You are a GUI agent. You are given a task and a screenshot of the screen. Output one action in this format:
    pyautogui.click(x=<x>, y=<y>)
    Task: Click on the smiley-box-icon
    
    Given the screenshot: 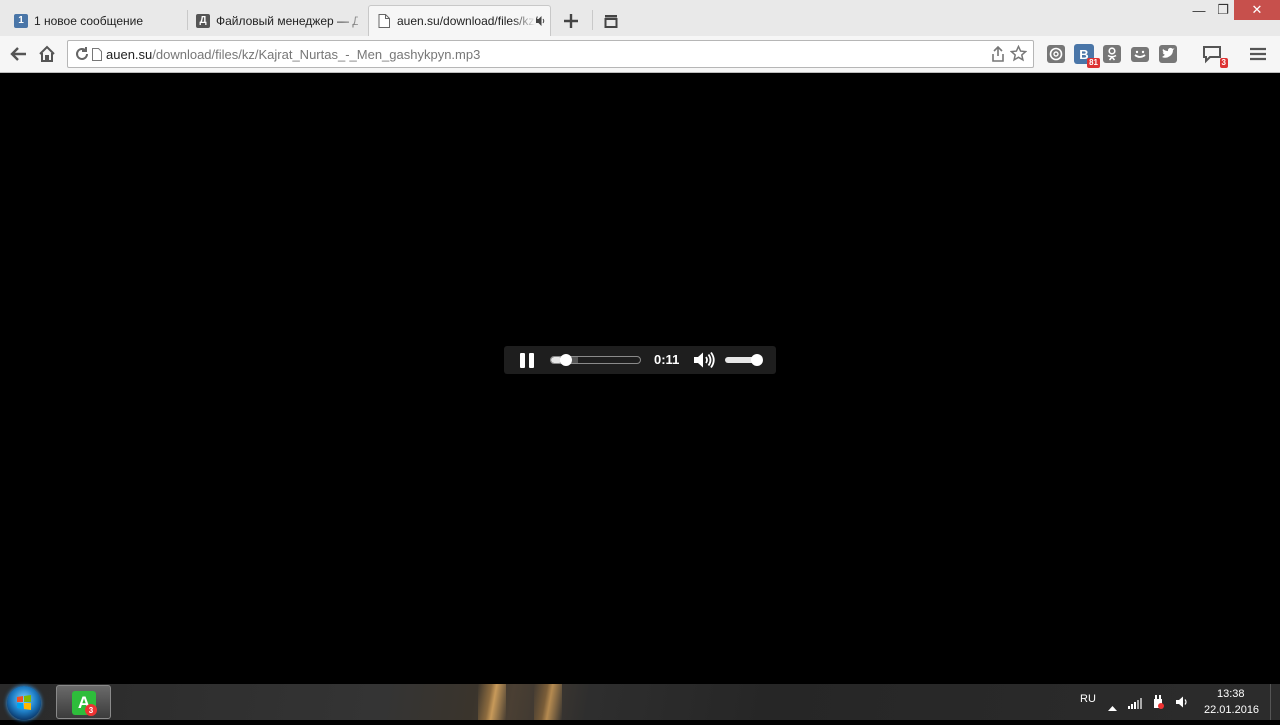 What is the action you would take?
    pyautogui.click(x=1140, y=54)
    